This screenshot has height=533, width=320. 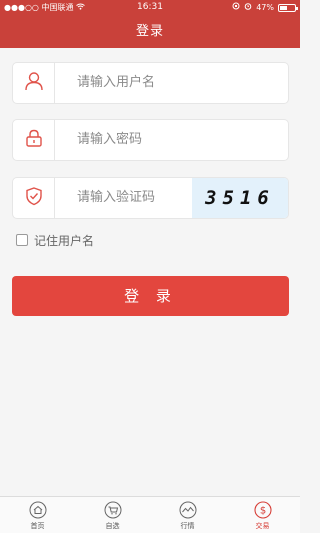 I want to click on shield-check-icon, so click(x=34, y=198).